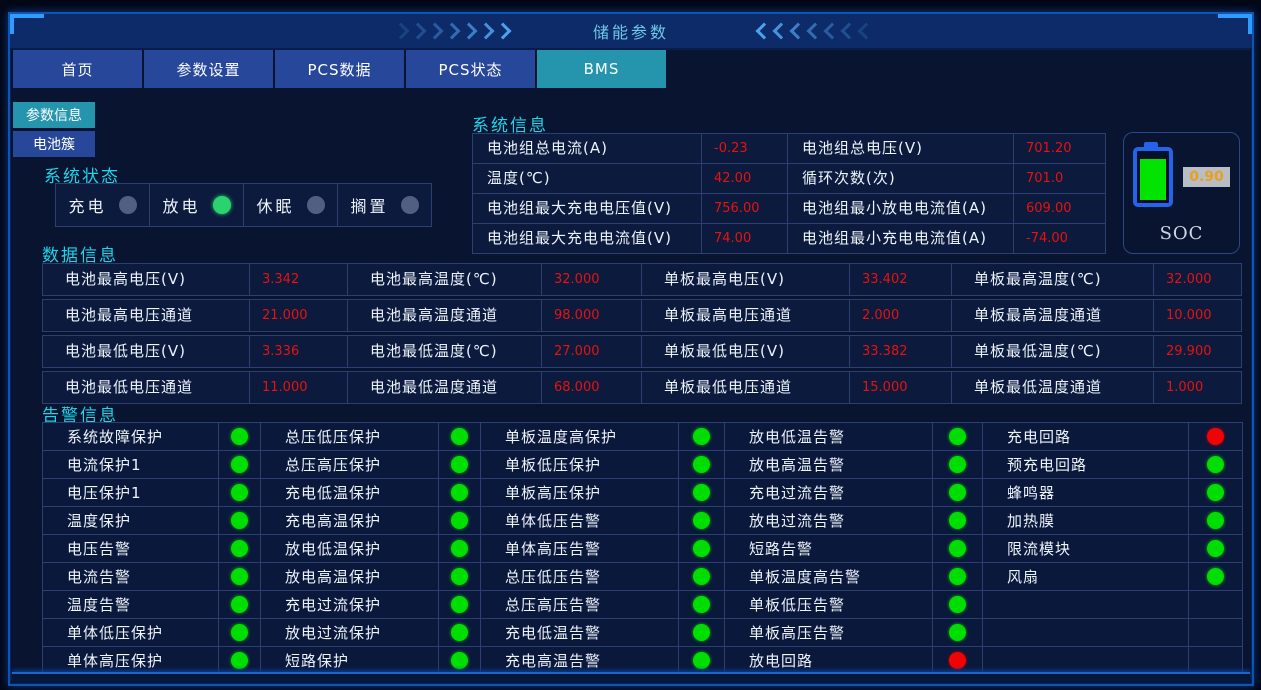 The image size is (1261, 690). Describe the element at coordinates (580, 577) in the screenshot. I see `alarm-item-label: 总压低压告警` at that location.